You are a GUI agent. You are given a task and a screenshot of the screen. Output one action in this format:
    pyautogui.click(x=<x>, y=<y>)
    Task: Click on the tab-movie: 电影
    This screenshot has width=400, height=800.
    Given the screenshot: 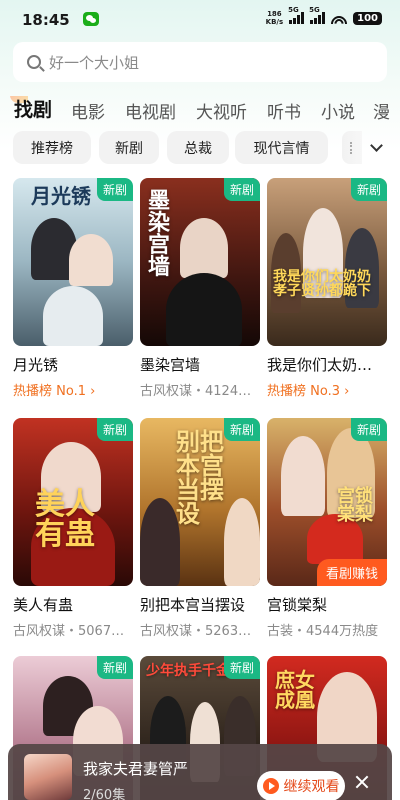 What is the action you would take?
    pyautogui.click(x=88, y=110)
    